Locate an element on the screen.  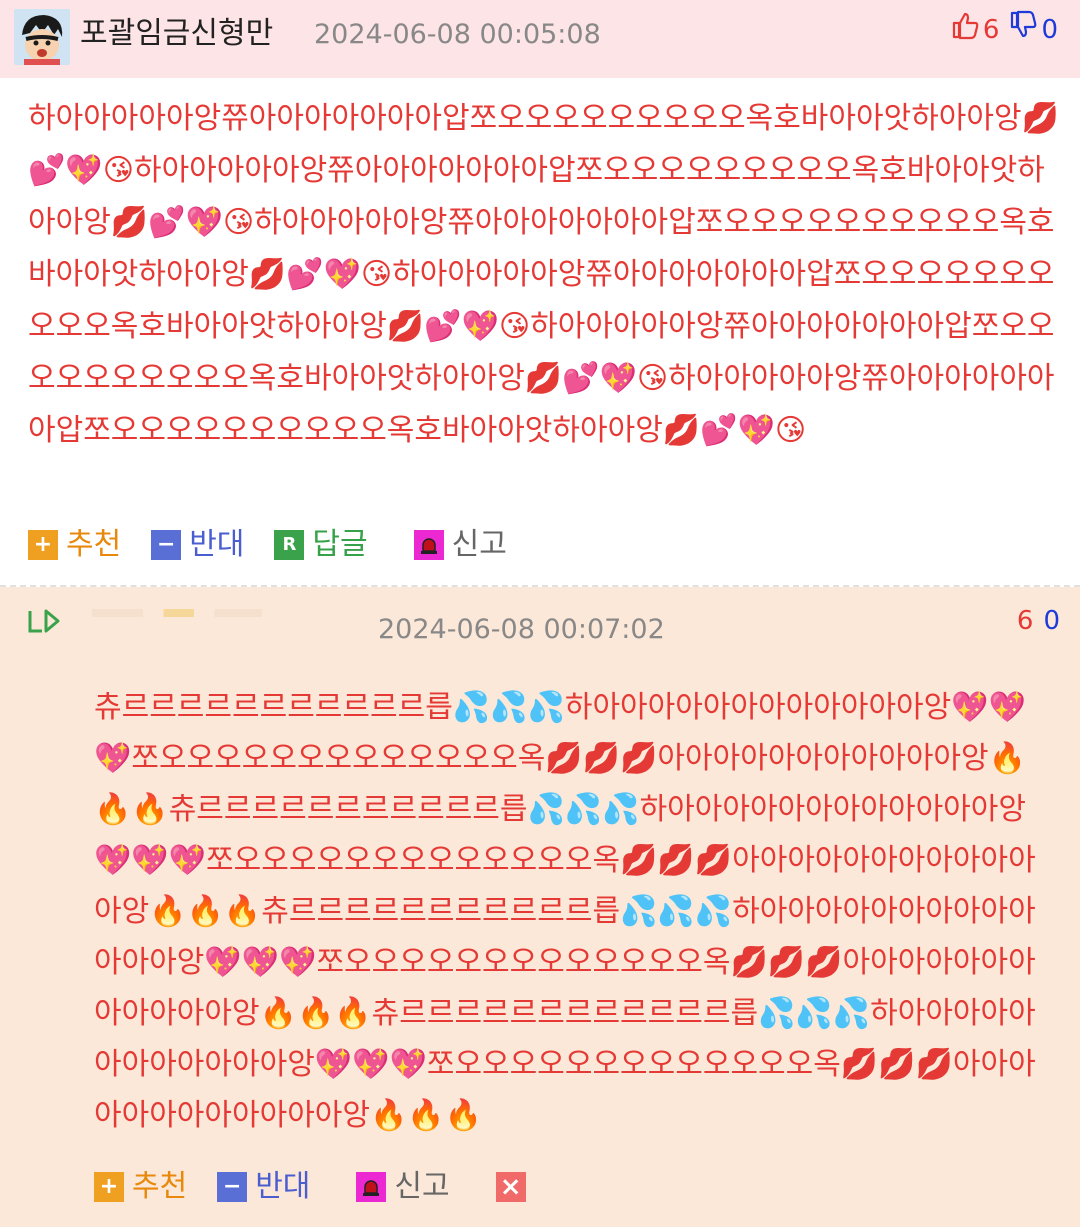
comment-header: 포괄임금신형만 2024-06-08 00:05:08 6 0 is located at coordinates (540, 39).